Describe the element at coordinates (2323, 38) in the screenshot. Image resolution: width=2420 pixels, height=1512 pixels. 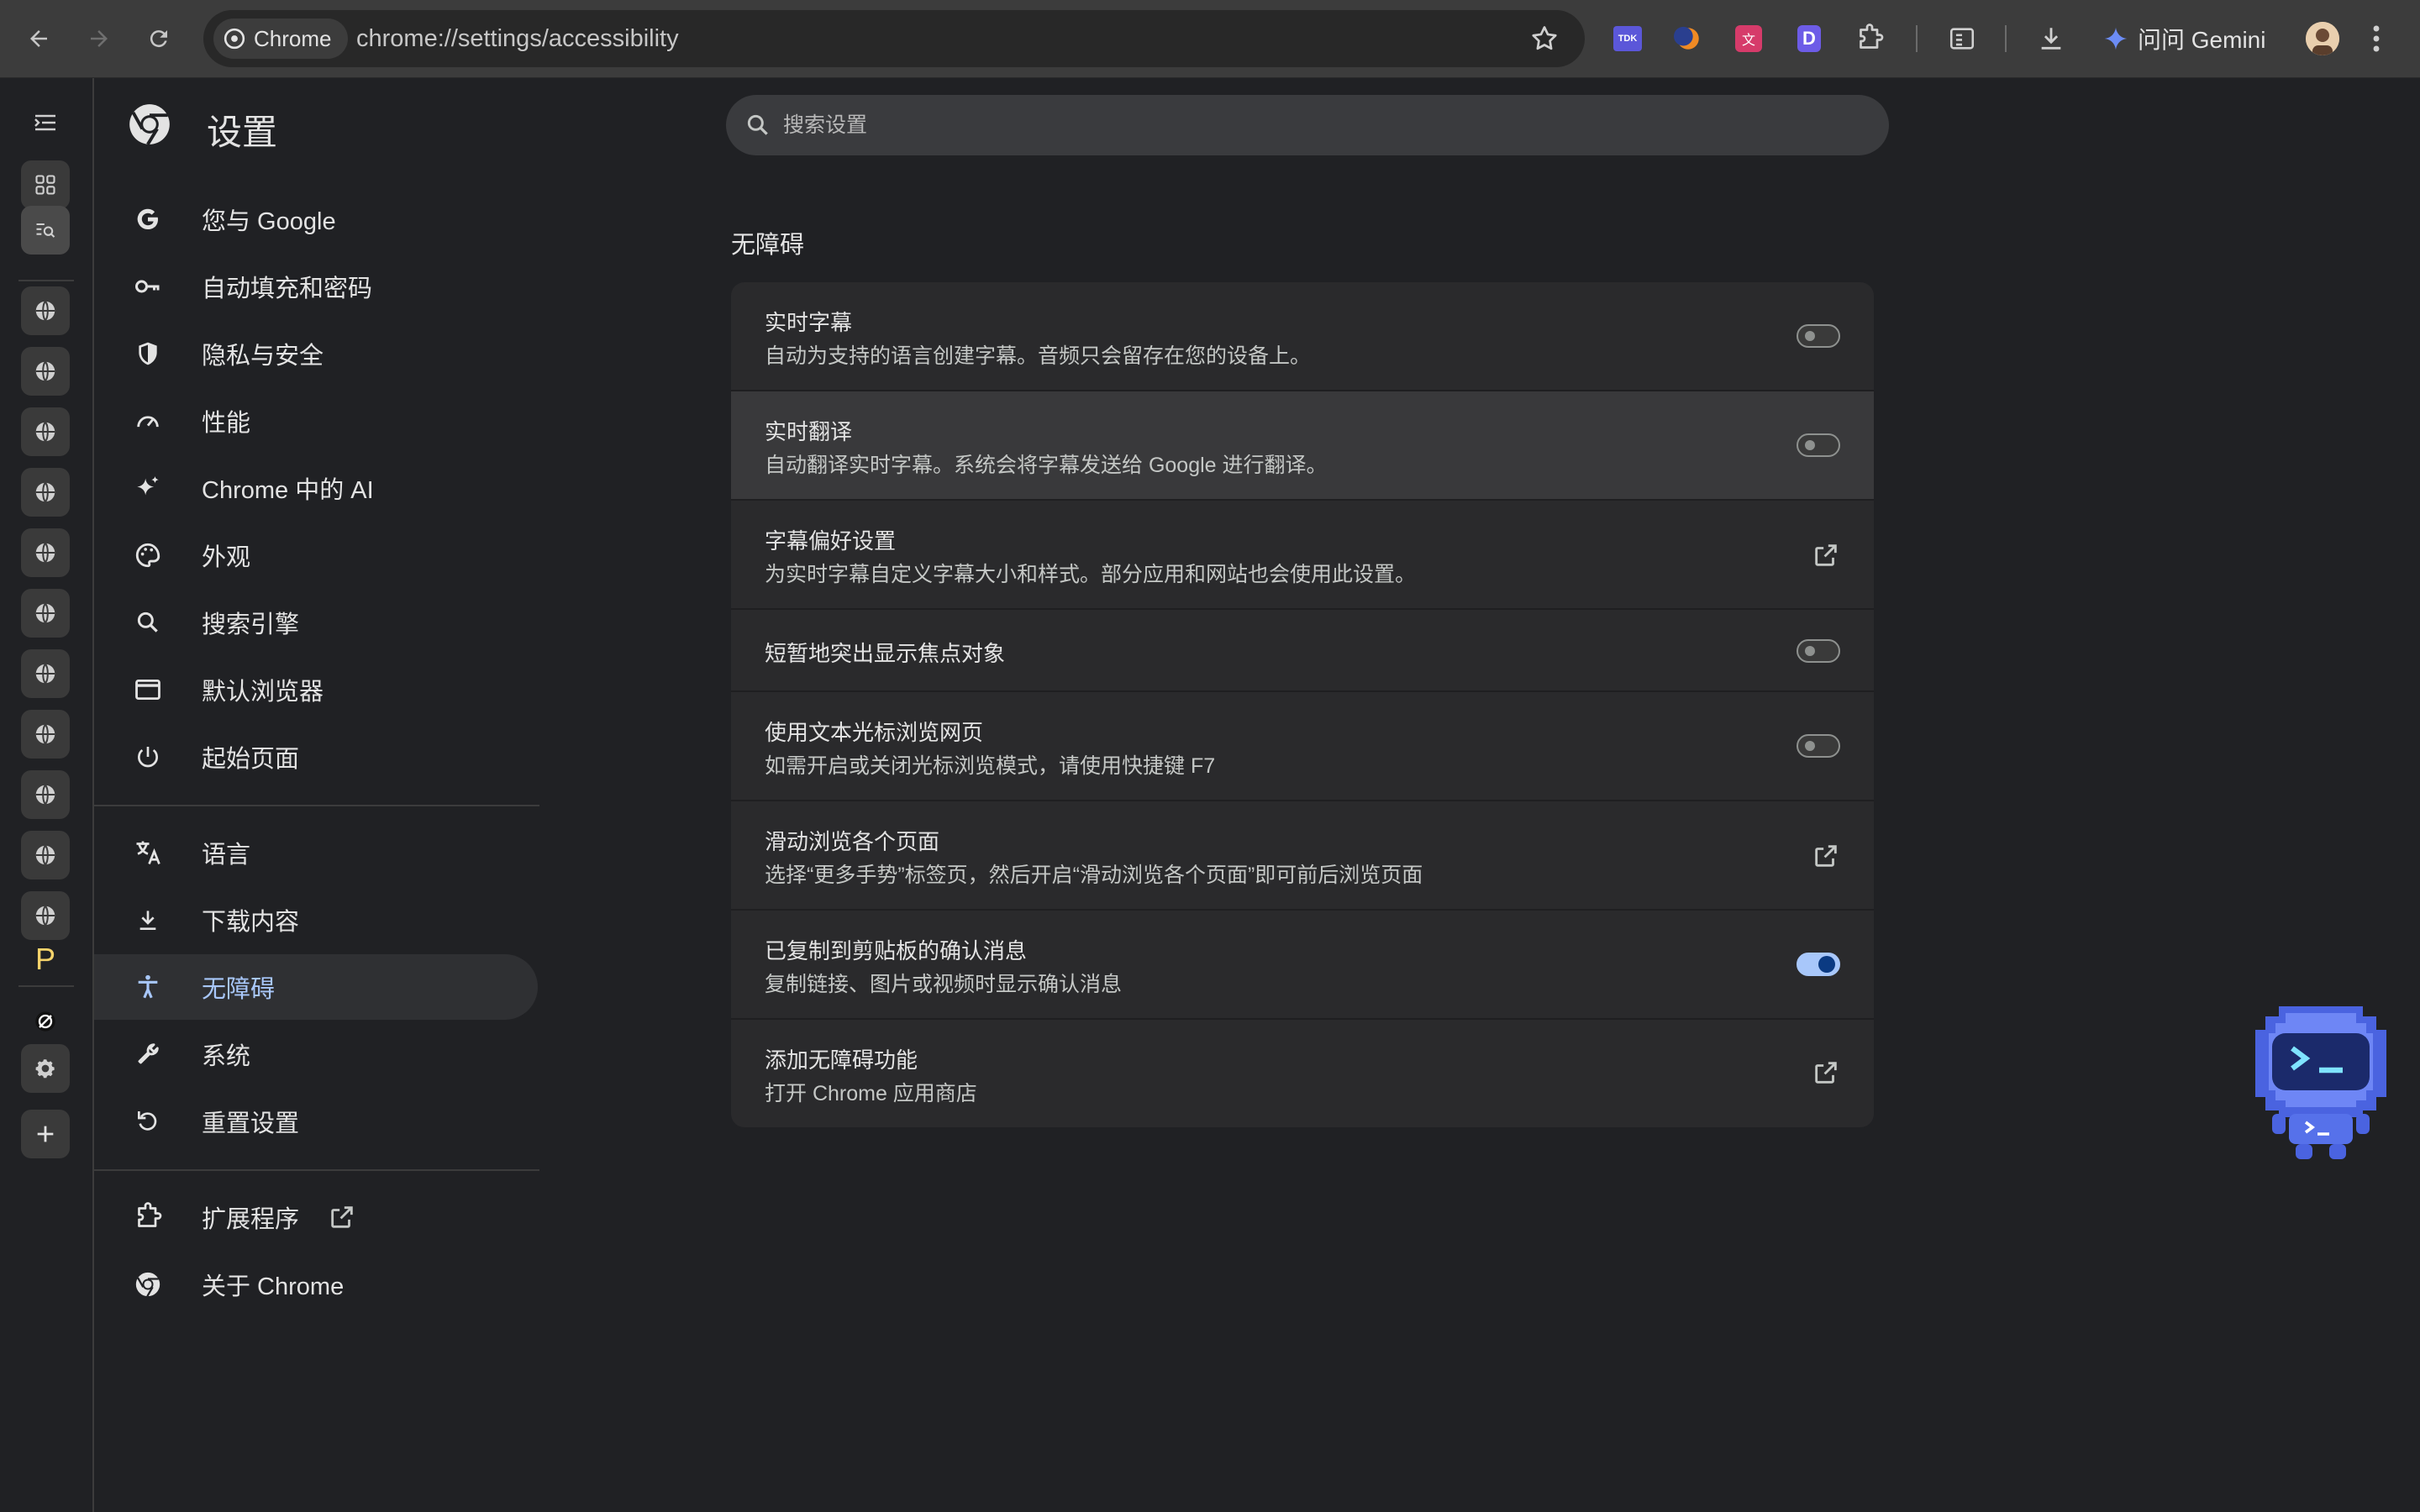
I see `profile-avatar` at that location.